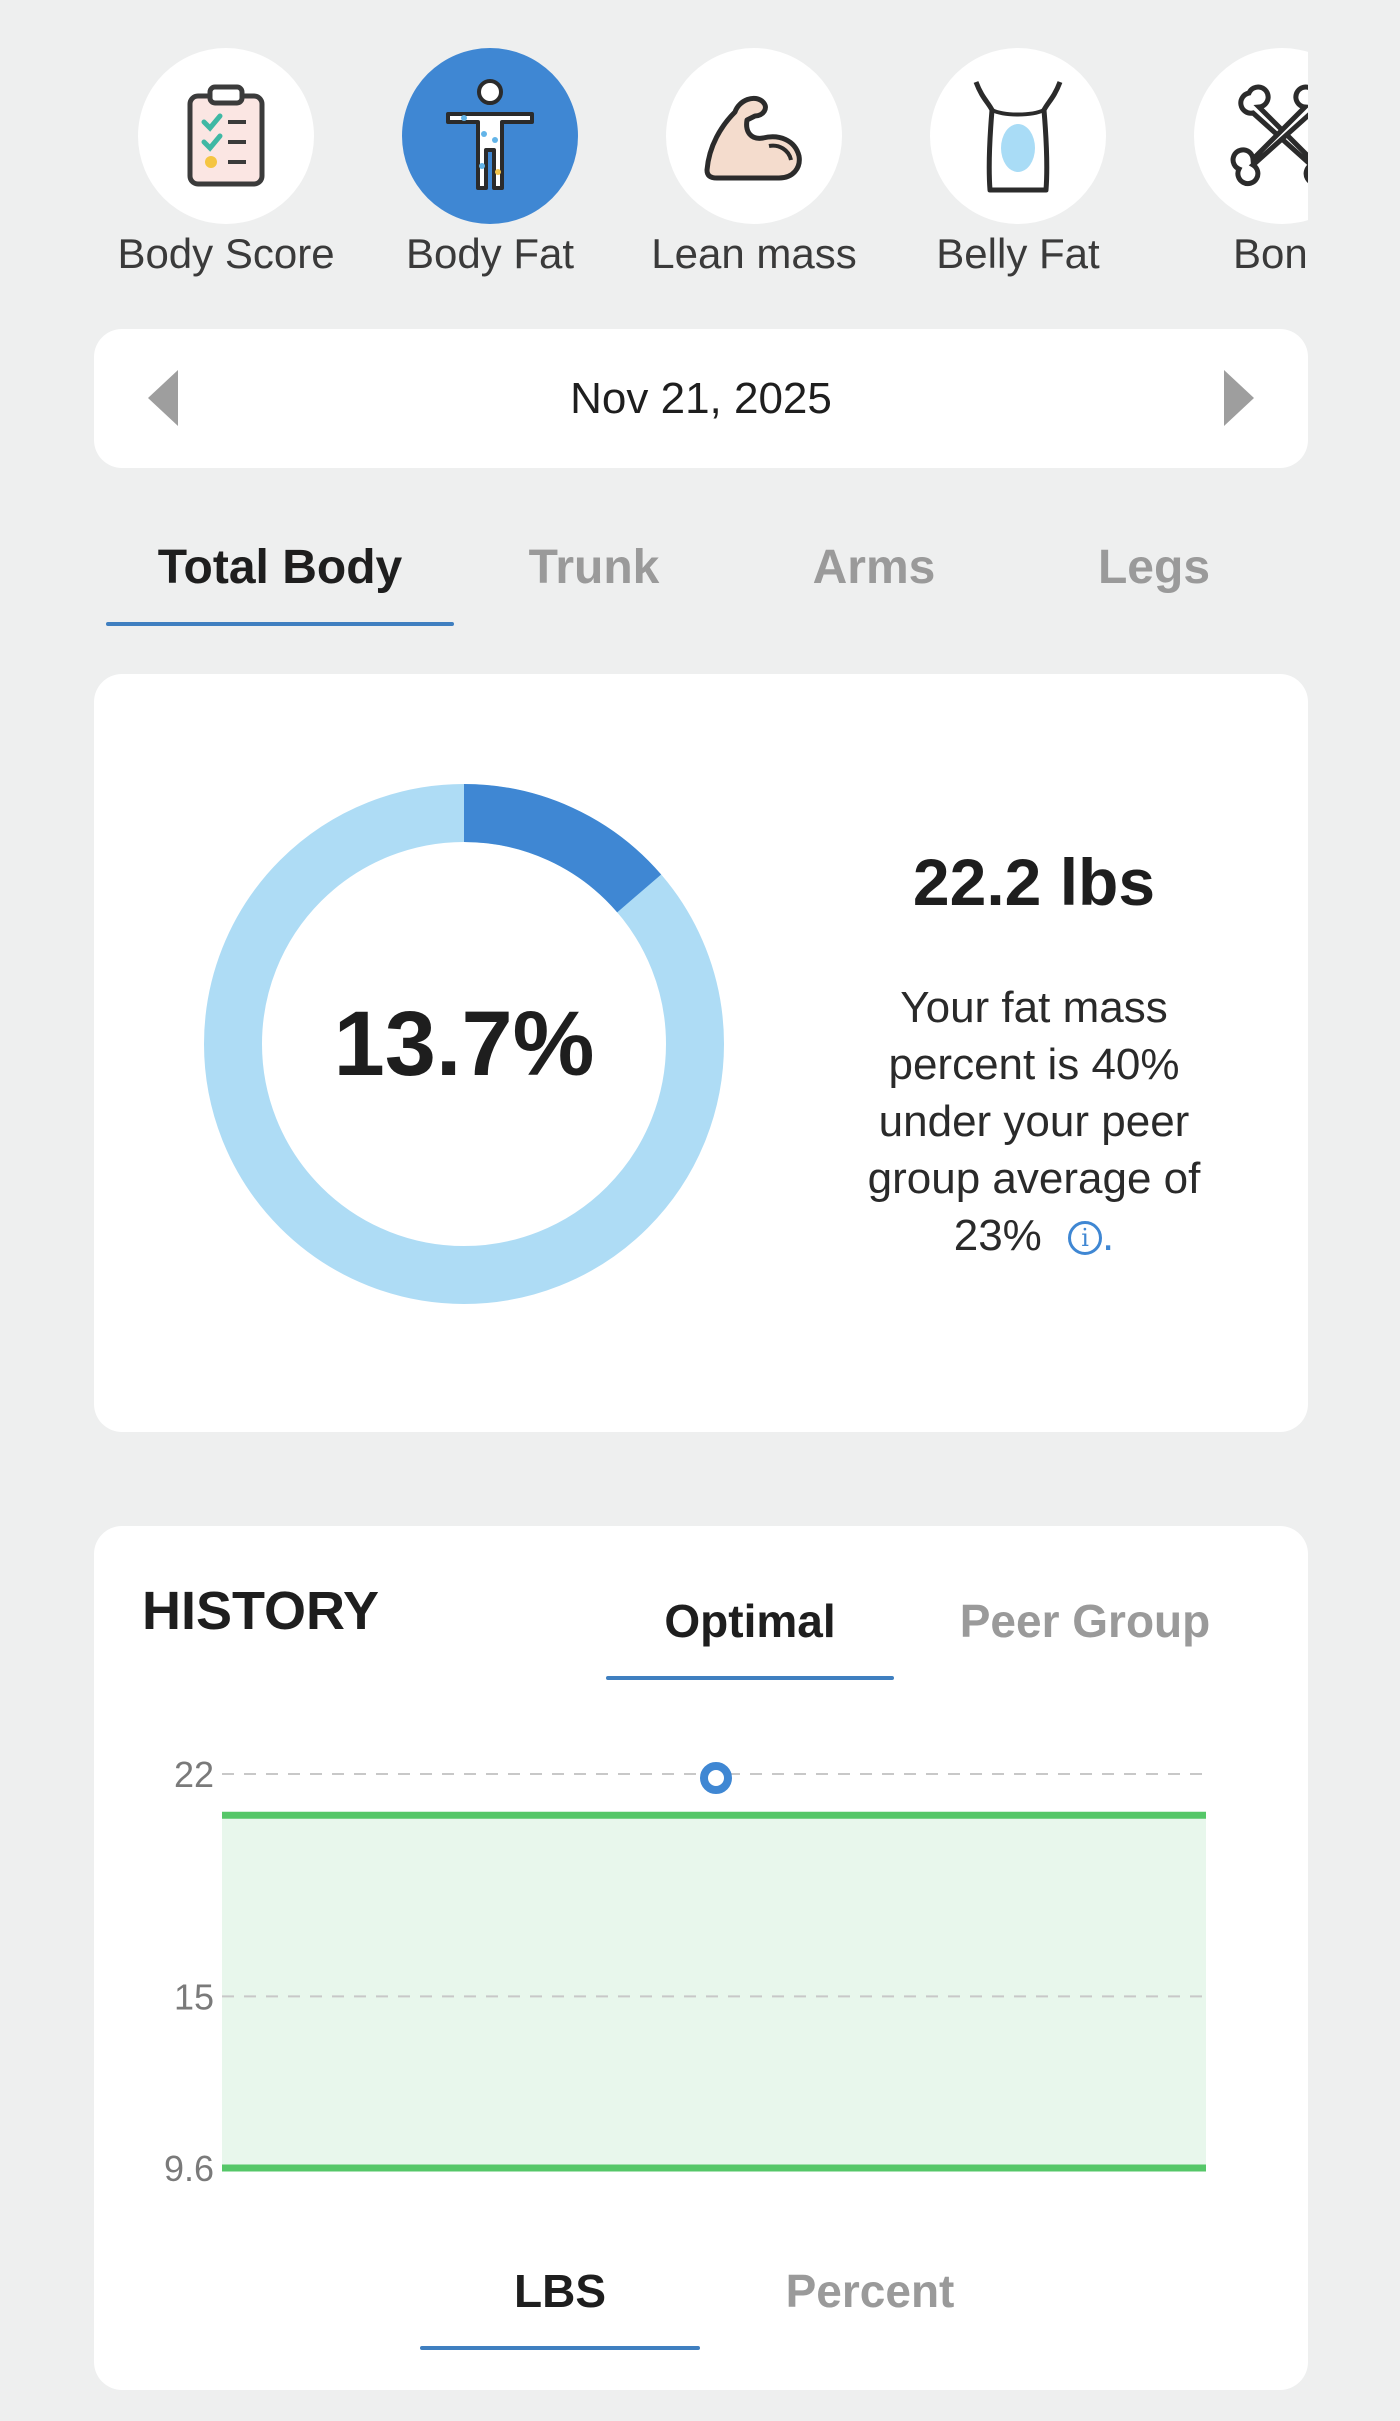  I want to click on tab-total-body: Total Body, so click(280, 583).